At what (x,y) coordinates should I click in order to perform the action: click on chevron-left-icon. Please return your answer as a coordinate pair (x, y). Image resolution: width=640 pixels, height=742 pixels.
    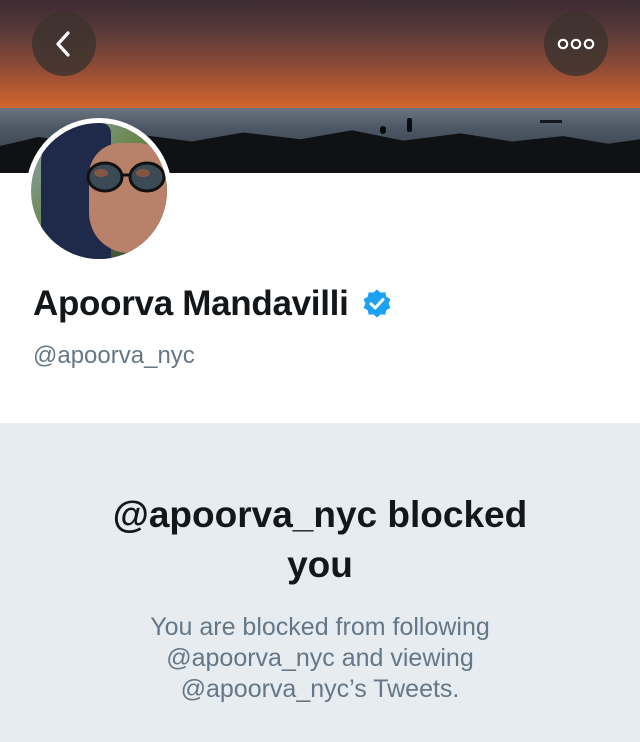
    Looking at the image, I should click on (63, 44).